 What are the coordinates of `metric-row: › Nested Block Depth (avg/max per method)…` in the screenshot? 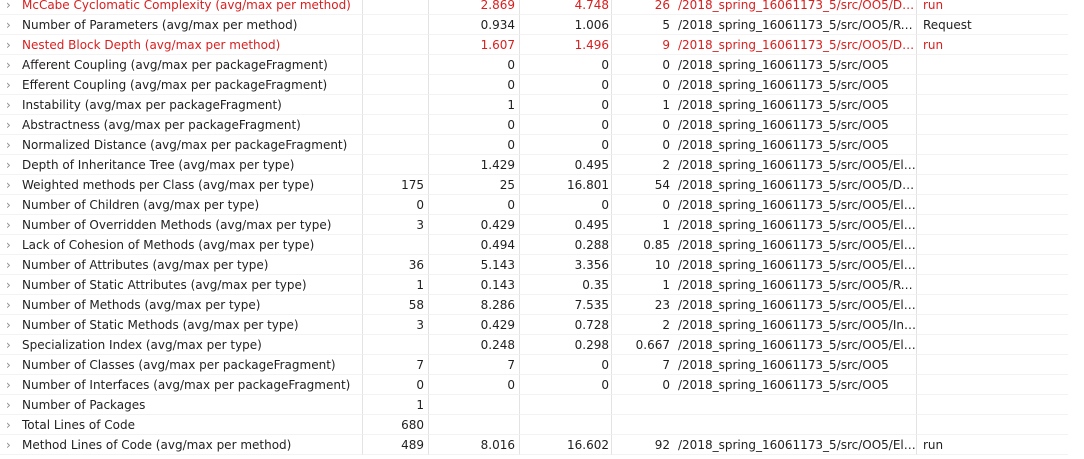 It's located at (542, 45).